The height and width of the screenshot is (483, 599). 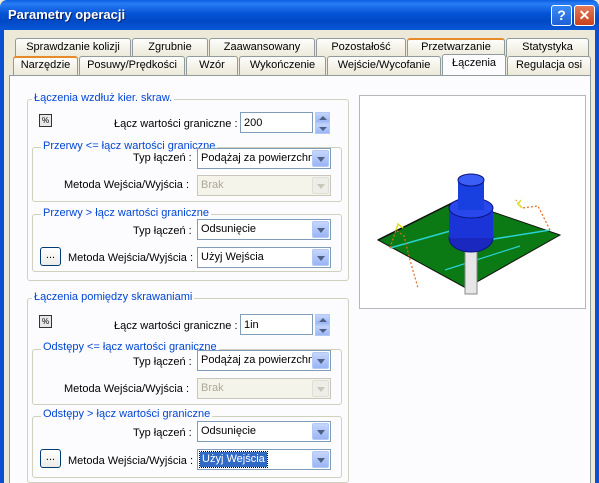 I want to click on between-gaps-le-label: Odstępy <= łącz wartości graniczne, so click(x=130, y=347).